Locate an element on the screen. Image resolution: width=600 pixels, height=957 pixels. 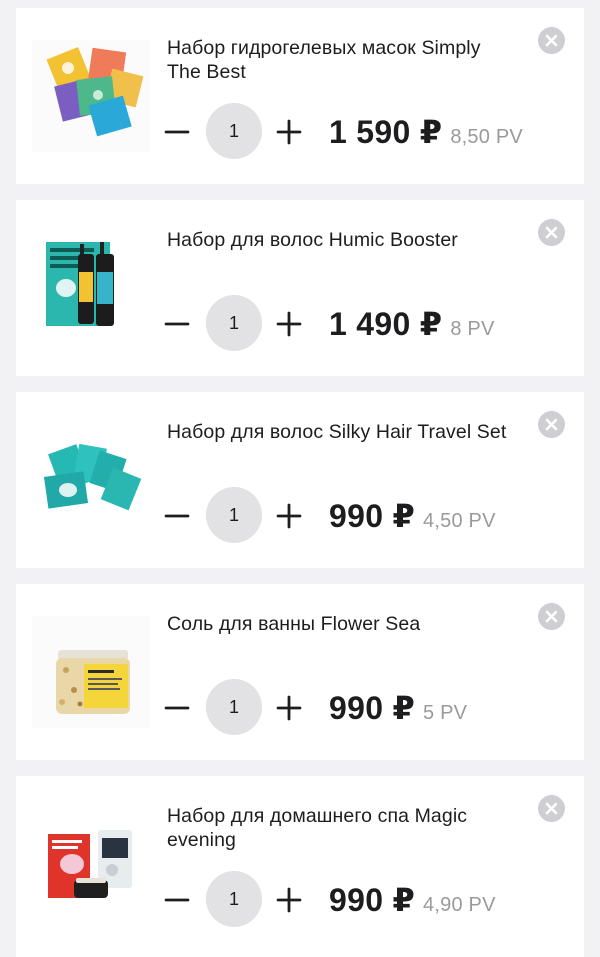
product-price: 1 590 ₽ is located at coordinates (386, 132).